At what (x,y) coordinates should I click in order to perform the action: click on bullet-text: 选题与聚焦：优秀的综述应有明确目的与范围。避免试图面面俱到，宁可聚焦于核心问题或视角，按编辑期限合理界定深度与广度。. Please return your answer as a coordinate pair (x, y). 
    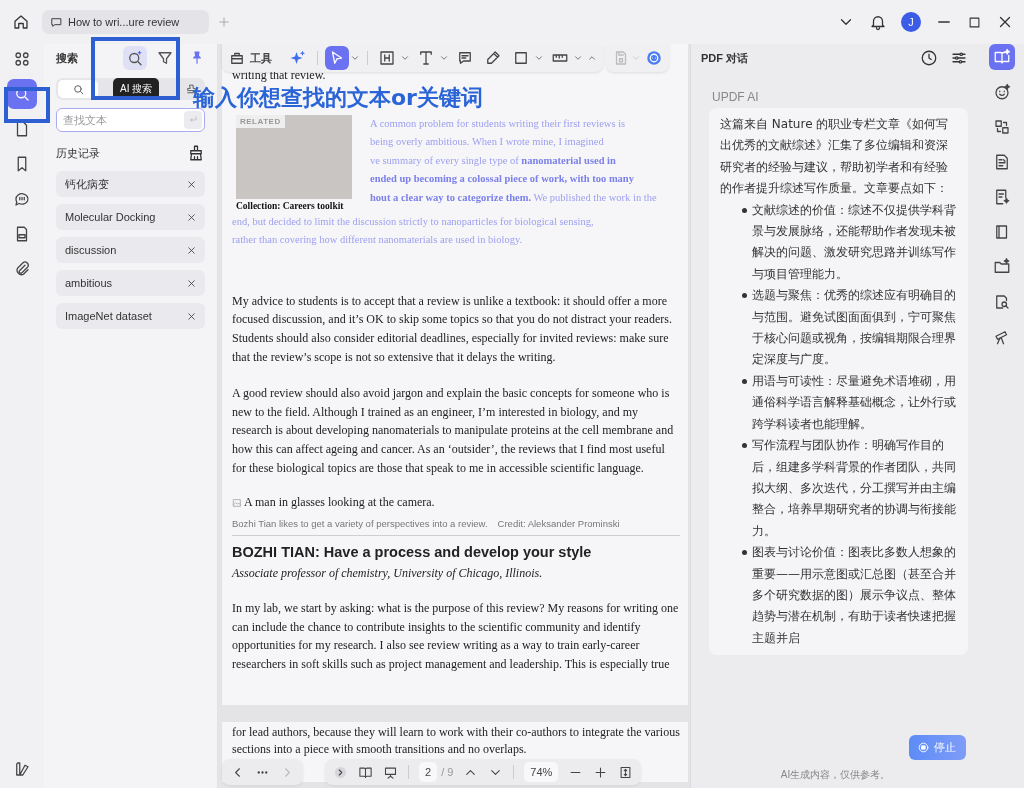
    Looking at the image, I should click on (854, 328).